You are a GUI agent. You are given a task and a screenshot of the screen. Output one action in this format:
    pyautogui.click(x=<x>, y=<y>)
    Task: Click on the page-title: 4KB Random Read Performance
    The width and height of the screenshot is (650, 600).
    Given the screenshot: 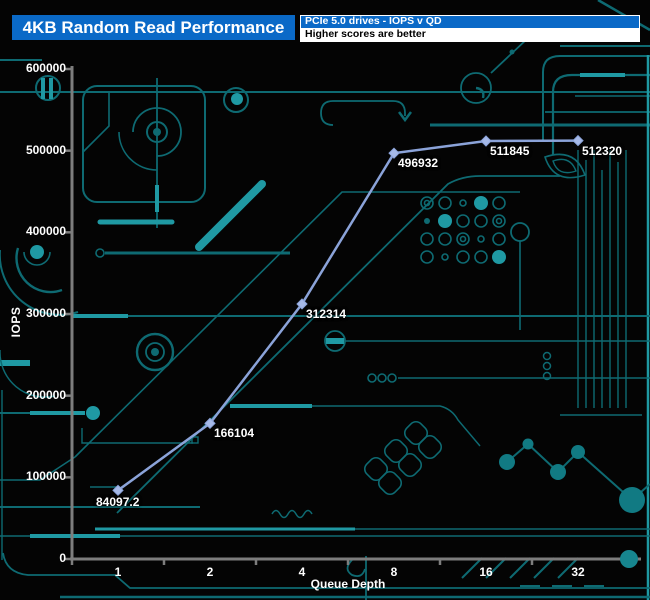 What is the action you would take?
    pyautogui.click(x=153, y=27)
    